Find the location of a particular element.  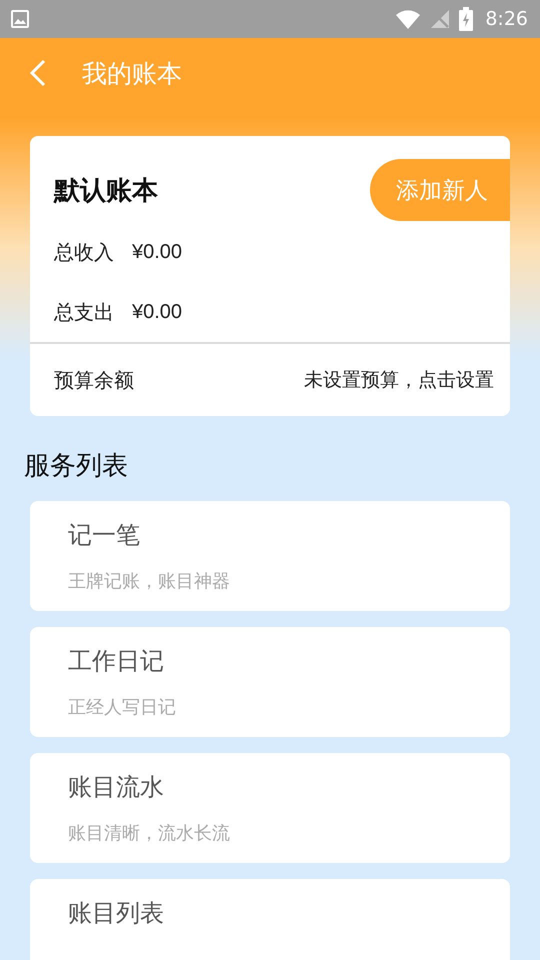

expense-amount: ¥0.00 is located at coordinates (157, 312).